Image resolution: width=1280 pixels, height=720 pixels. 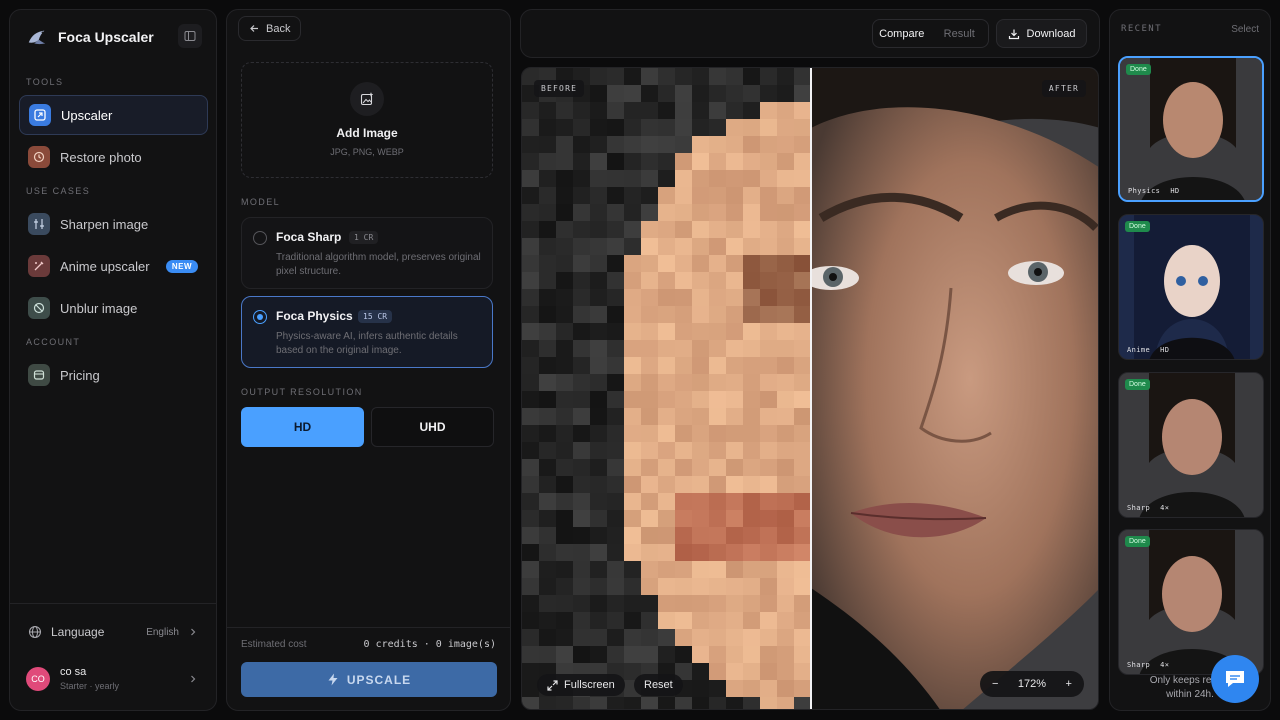 What do you see at coordinates (1191, 287) in the screenshot?
I see `recent-item: Done Anime HD` at bounding box center [1191, 287].